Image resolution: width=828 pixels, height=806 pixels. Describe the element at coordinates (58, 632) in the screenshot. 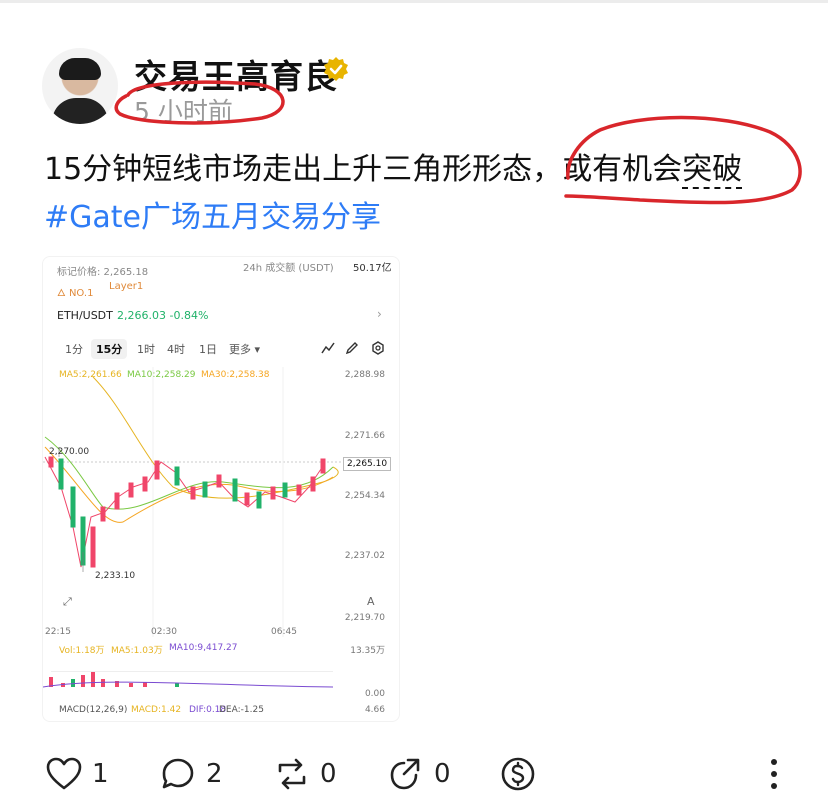

I see `time-label-1: 22:15` at that location.